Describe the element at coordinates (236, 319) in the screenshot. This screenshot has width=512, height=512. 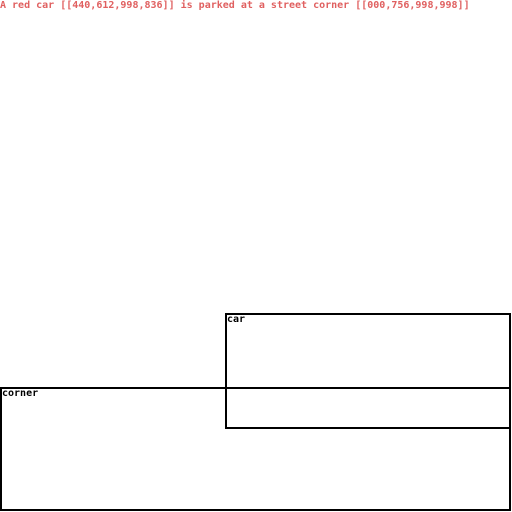
I see `car-box-label: car` at that location.